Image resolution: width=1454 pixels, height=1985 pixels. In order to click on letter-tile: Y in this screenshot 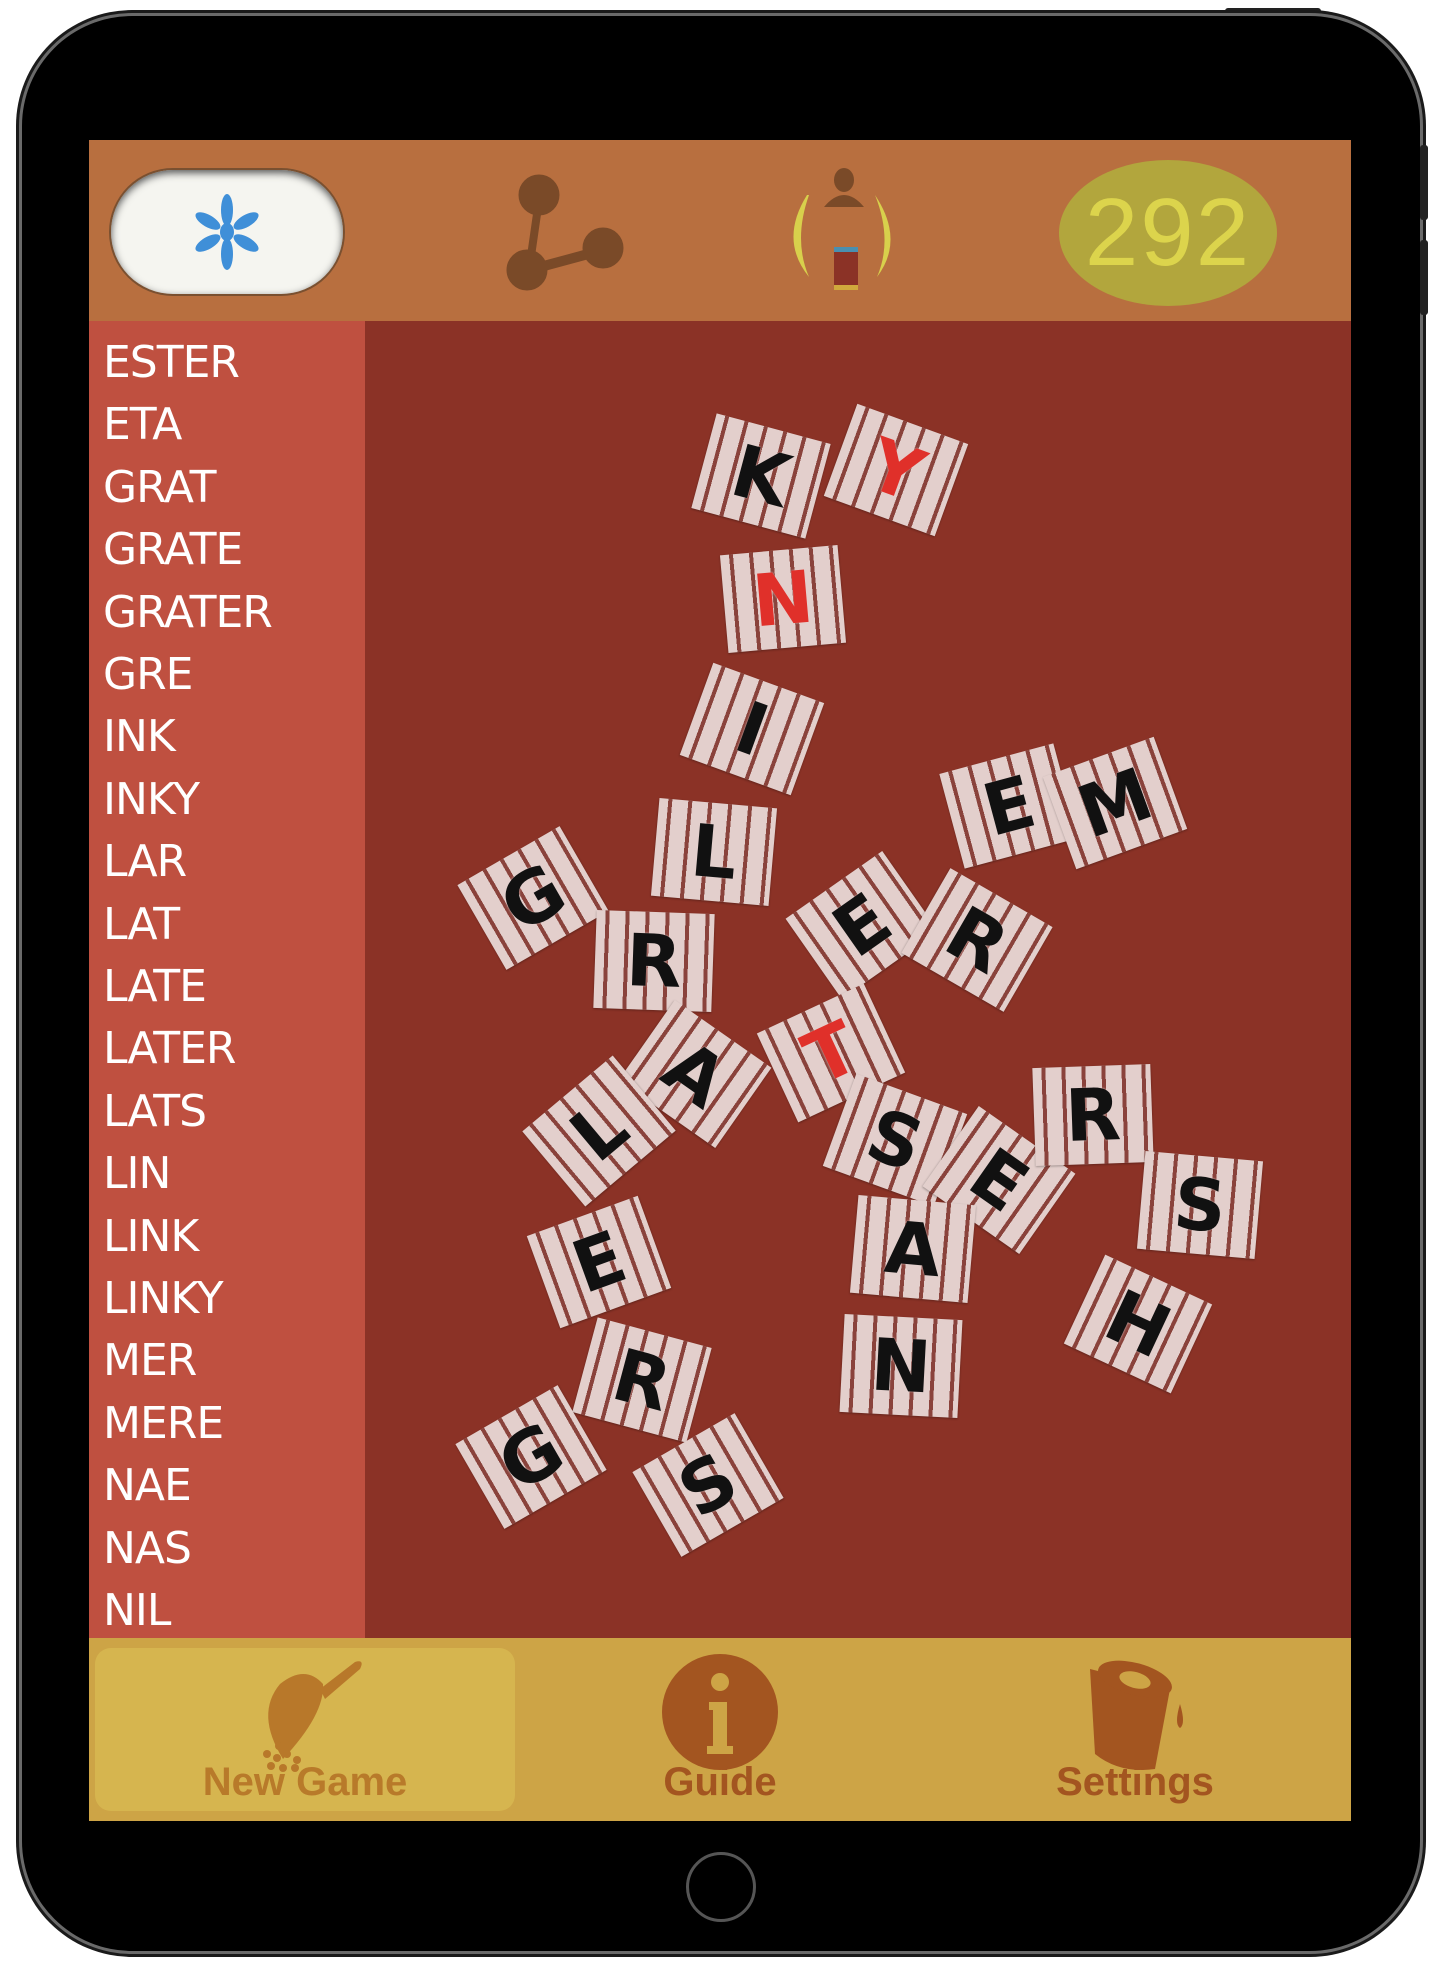, I will do `click(896, 470)`.